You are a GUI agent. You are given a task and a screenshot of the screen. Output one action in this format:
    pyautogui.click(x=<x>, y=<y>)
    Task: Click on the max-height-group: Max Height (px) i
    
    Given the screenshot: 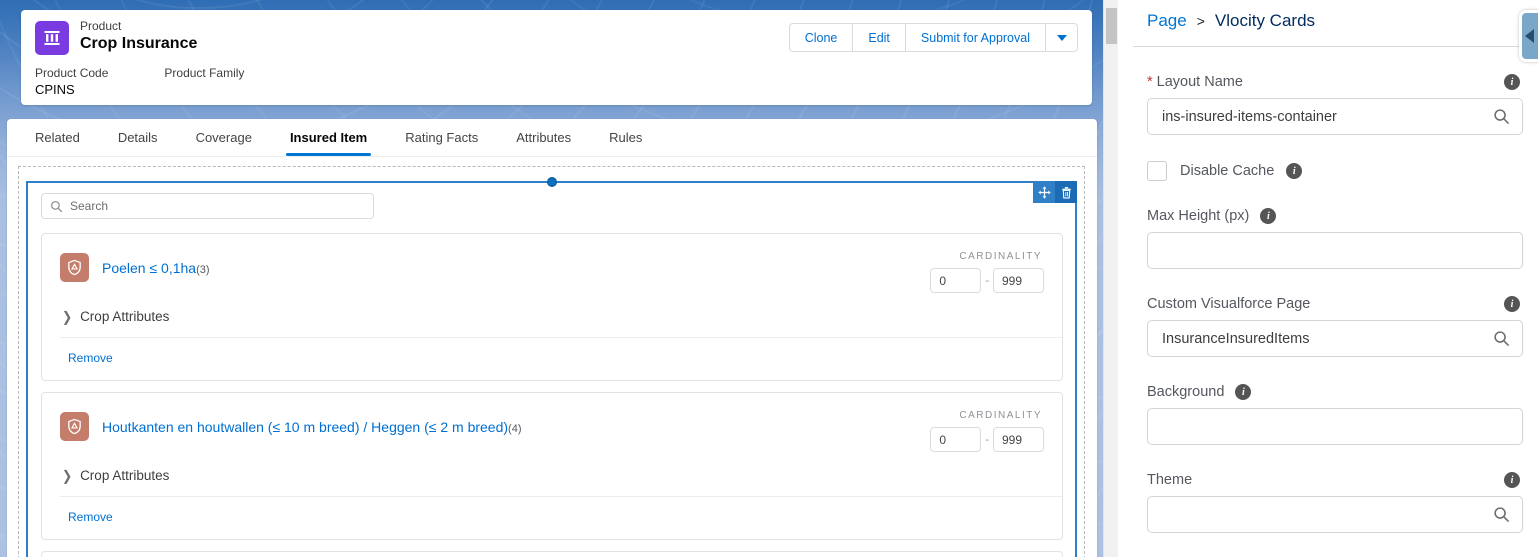 What is the action you would take?
    pyautogui.click(x=1335, y=238)
    